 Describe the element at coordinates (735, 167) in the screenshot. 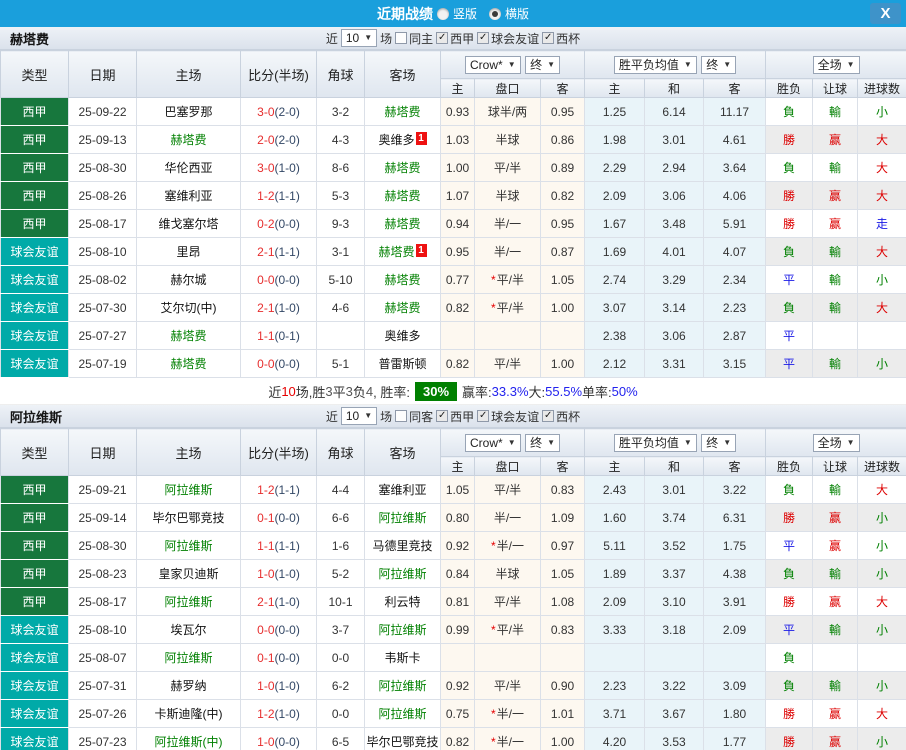

I see `avg-away: 3.64` at that location.